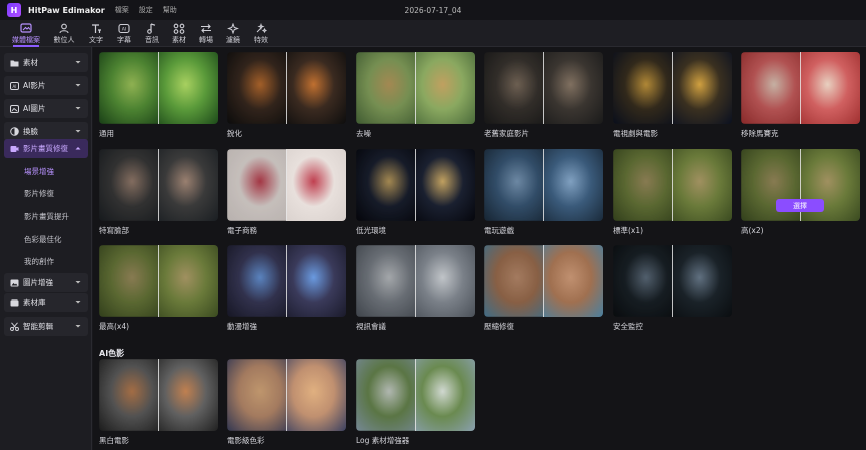 The height and width of the screenshot is (450, 866). What do you see at coordinates (26, 33) in the screenshot?
I see `tab-media: 媒體檔案` at bounding box center [26, 33].